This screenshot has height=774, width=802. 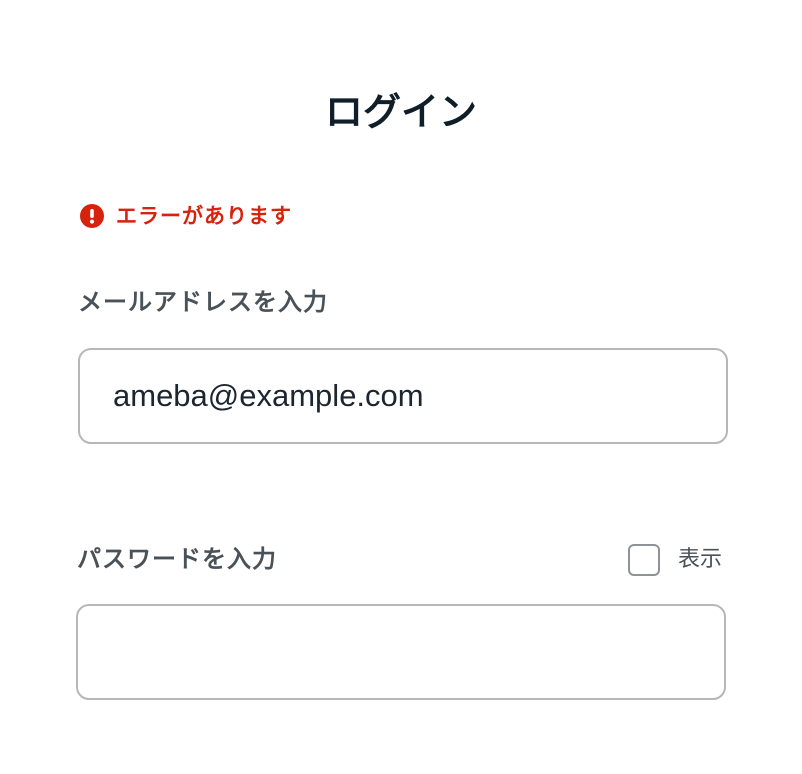 What do you see at coordinates (400, 112) in the screenshot?
I see `page-title: ログイン` at bounding box center [400, 112].